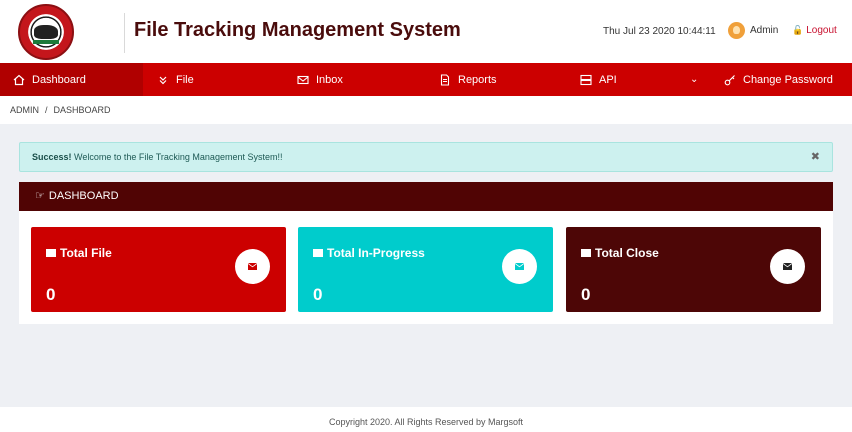 This screenshot has height=432, width=852. I want to click on card-total-close: Total Close 0, so click(693, 269).